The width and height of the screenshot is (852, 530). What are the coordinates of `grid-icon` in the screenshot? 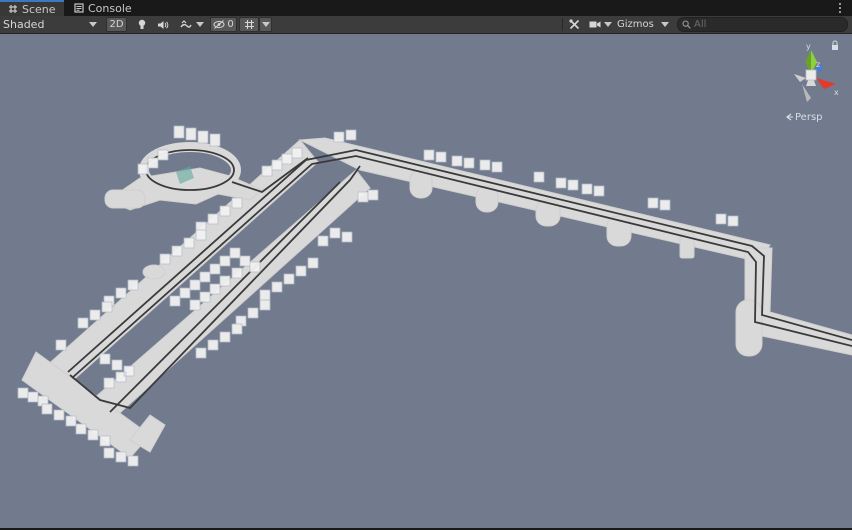 It's located at (249, 24).